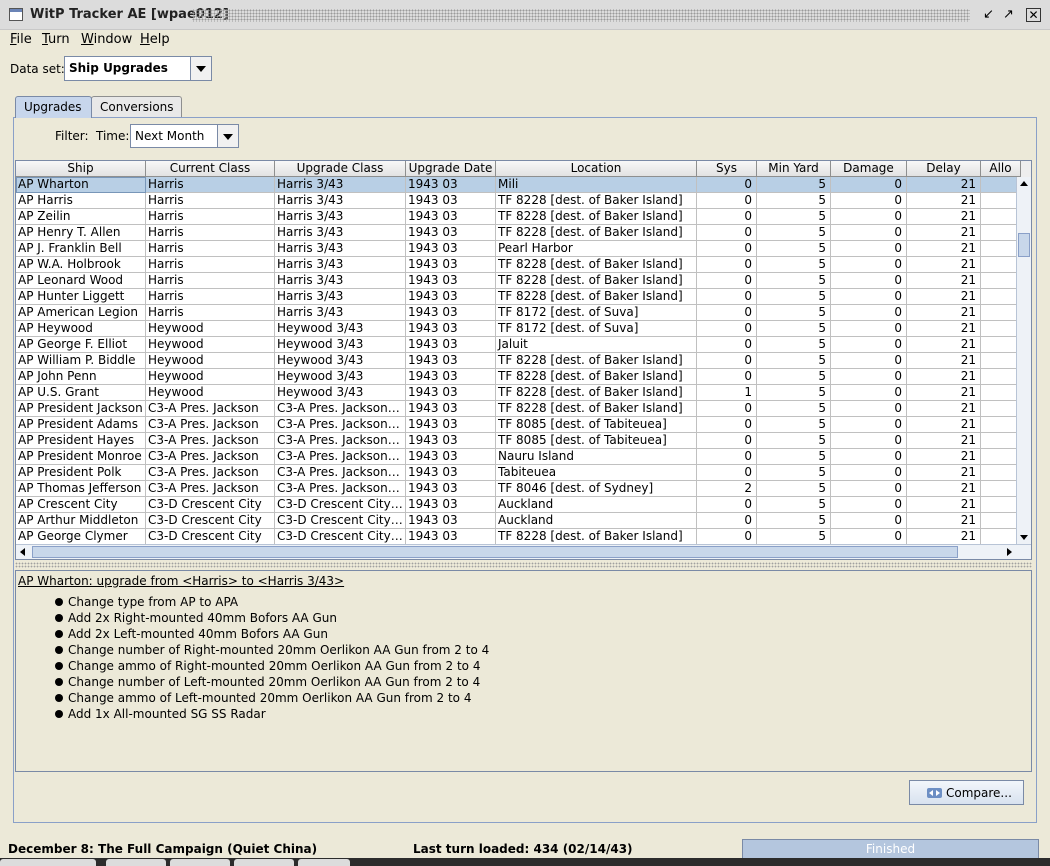 The width and height of the screenshot is (1050, 866). Describe the element at coordinates (81, 201) in the screenshot. I see `table-cell: AP Harris` at that location.